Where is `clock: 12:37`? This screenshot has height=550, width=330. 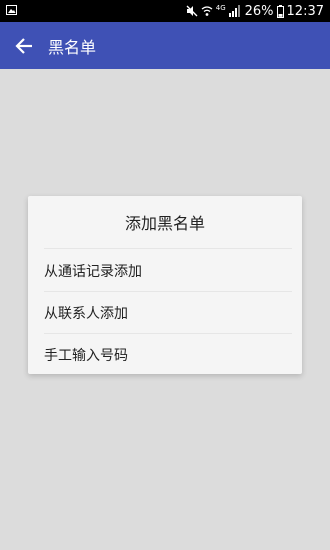
clock: 12:37 is located at coordinates (305, 11).